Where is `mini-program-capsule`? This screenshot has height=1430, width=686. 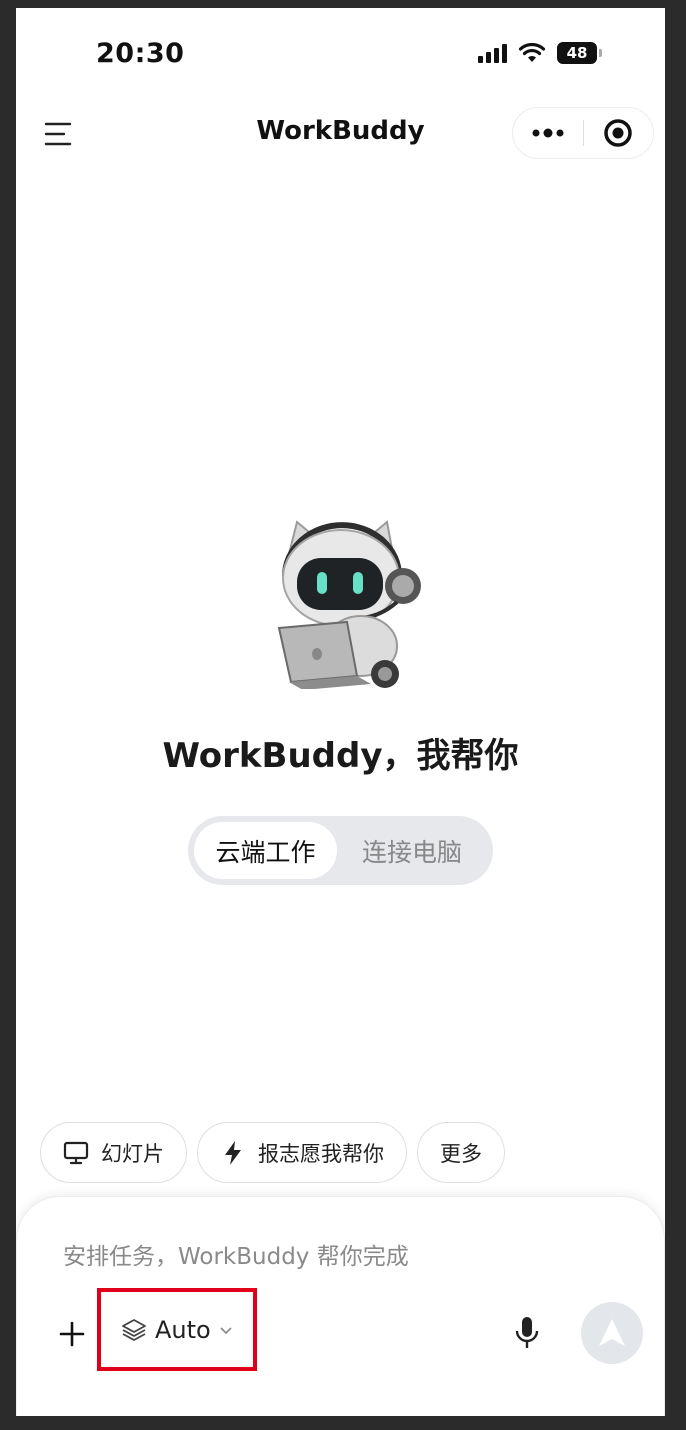 mini-program-capsule is located at coordinates (583, 133).